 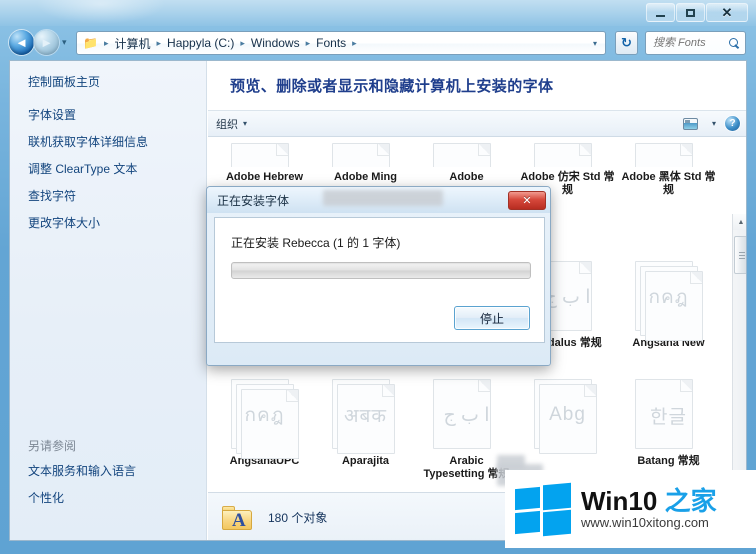 What do you see at coordinates (117, 142) in the screenshot?
I see `sidebar-item-get-font-details-online: 联机获取字体详细信息` at bounding box center [117, 142].